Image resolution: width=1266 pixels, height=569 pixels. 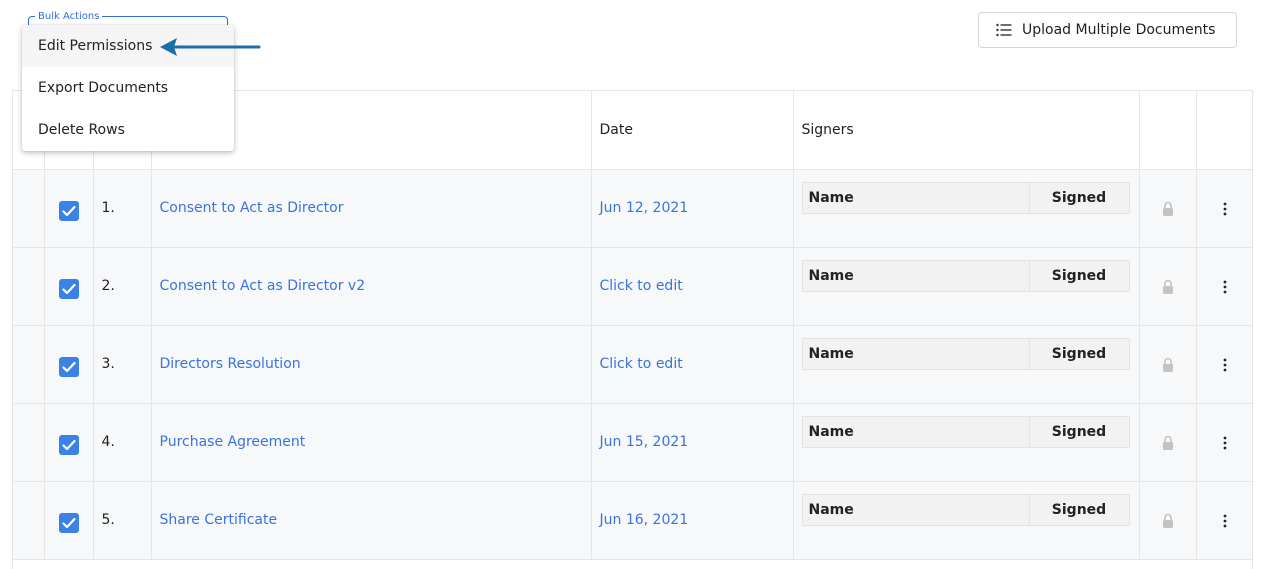 What do you see at coordinates (128, 130) in the screenshot?
I see `menu-item-delete-rows: Delete Rows` at bounding box center [128, 130].